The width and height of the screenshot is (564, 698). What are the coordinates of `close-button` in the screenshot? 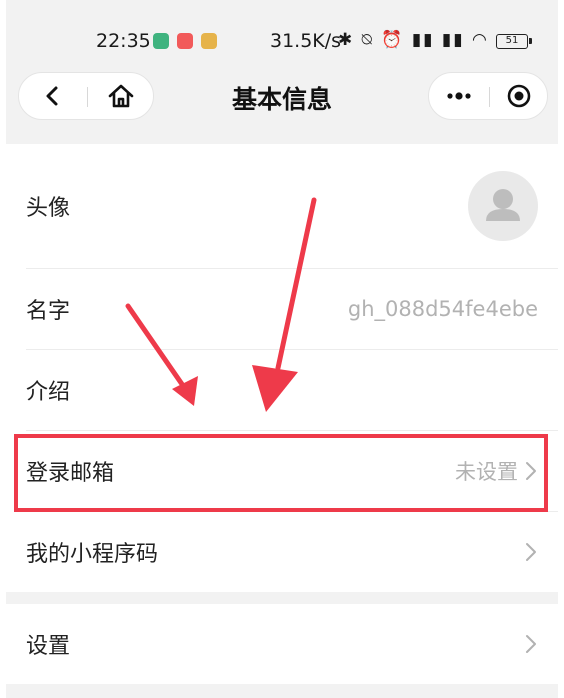 It's located at (519, 96).